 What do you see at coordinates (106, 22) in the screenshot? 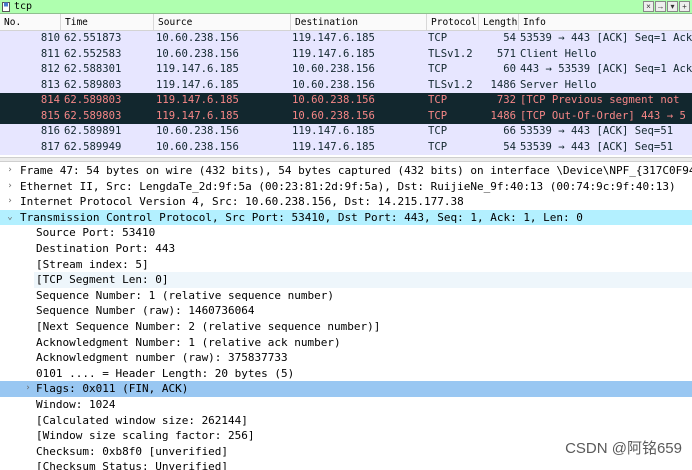
I see `column-header-time: Time` at bounding box center [106, 22].